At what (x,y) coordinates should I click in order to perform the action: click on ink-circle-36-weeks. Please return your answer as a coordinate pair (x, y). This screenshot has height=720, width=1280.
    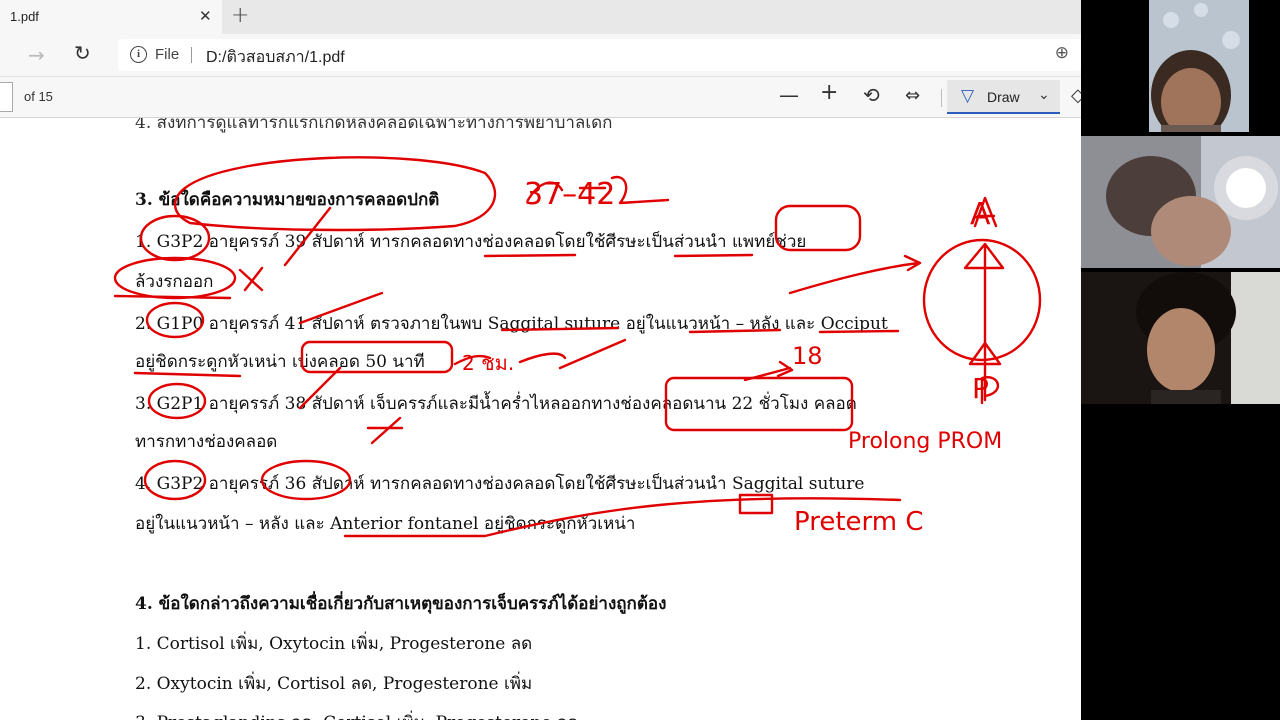
    Looking at the image, I should click on (306, 480).